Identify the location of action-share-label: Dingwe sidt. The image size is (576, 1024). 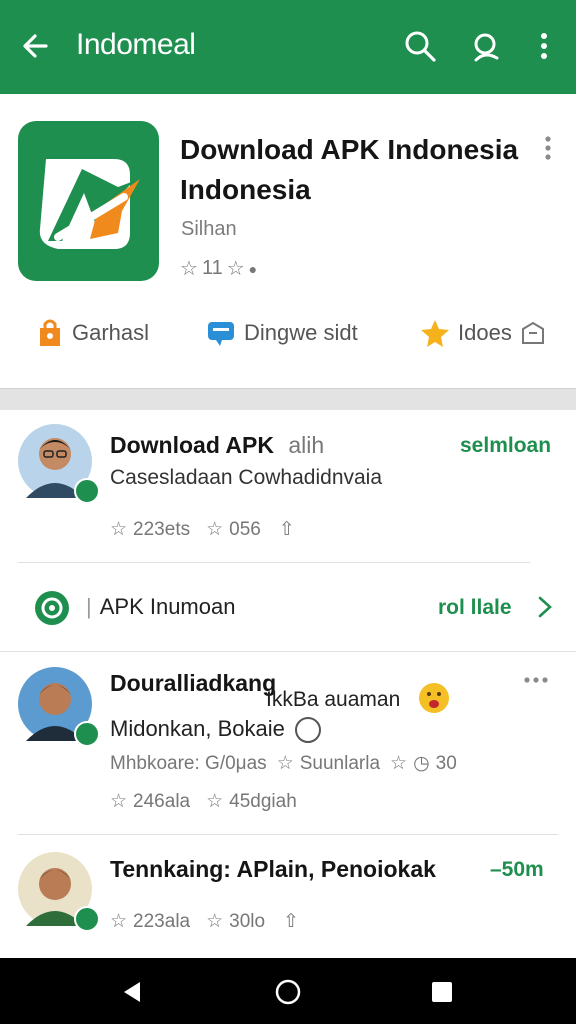
(301, 332).